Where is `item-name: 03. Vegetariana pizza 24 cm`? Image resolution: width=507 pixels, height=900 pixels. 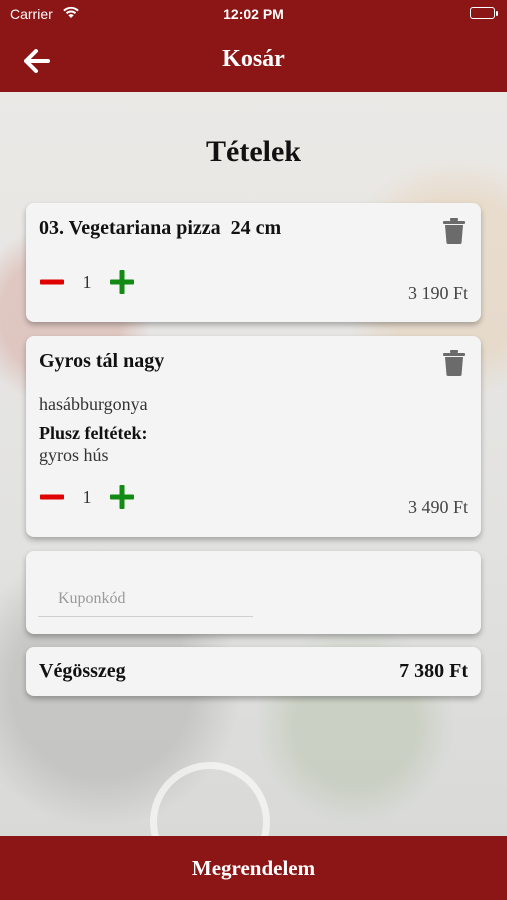
item-name: 03. Vegetariana pizza 24 cm is located at coordinates (160, 228).